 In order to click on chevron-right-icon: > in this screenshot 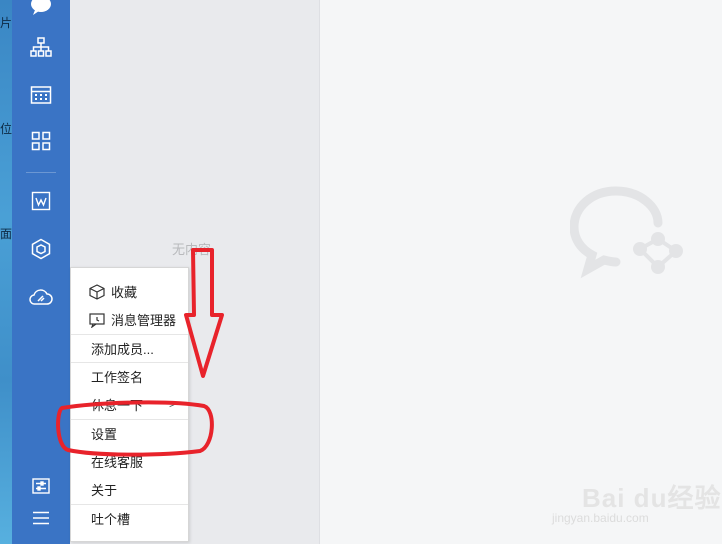, I will do `click(172, 404)`.